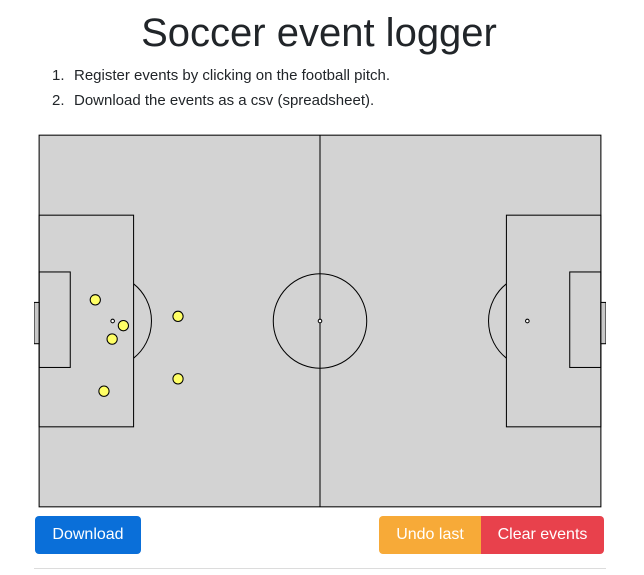 The width and height of the screenshot is (644, 575). What do you see at coordinates (542, 535) in the screenshot?
I see `clear-events-button: Clear events` at bounding box center [542, 535].